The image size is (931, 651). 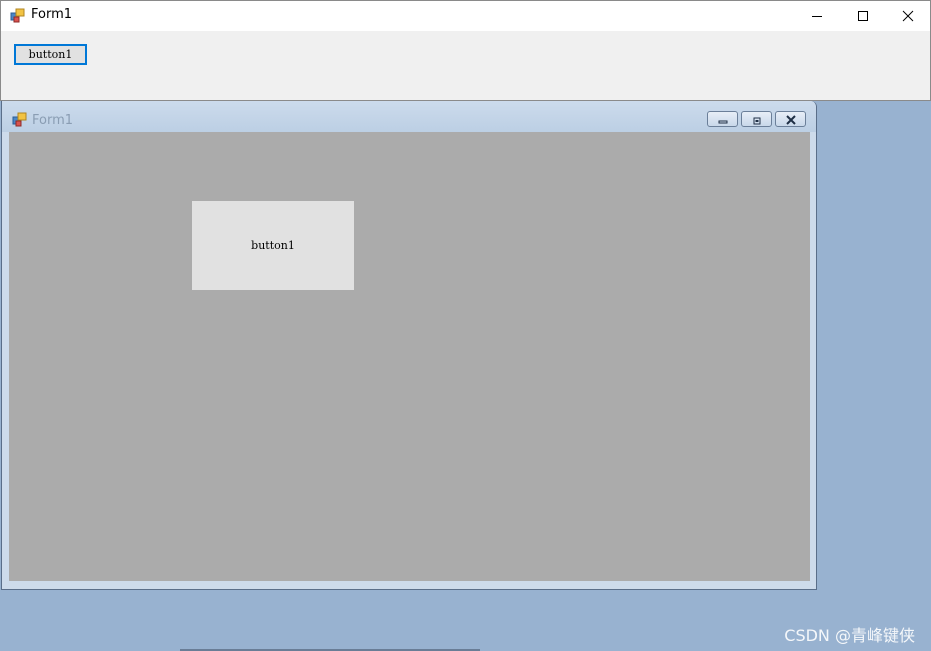 I want to click on mdi-restore-button, so click(x=756, y=119).